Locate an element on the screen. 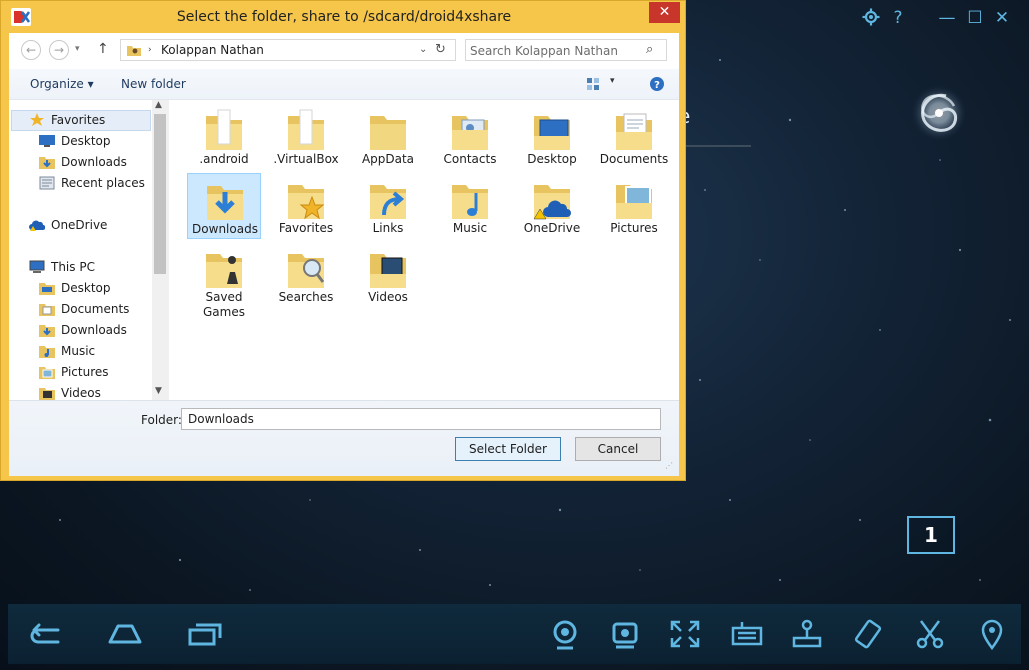 The image size is (1029, 670). recent-apps-icon is located at coordinates (205, 634).